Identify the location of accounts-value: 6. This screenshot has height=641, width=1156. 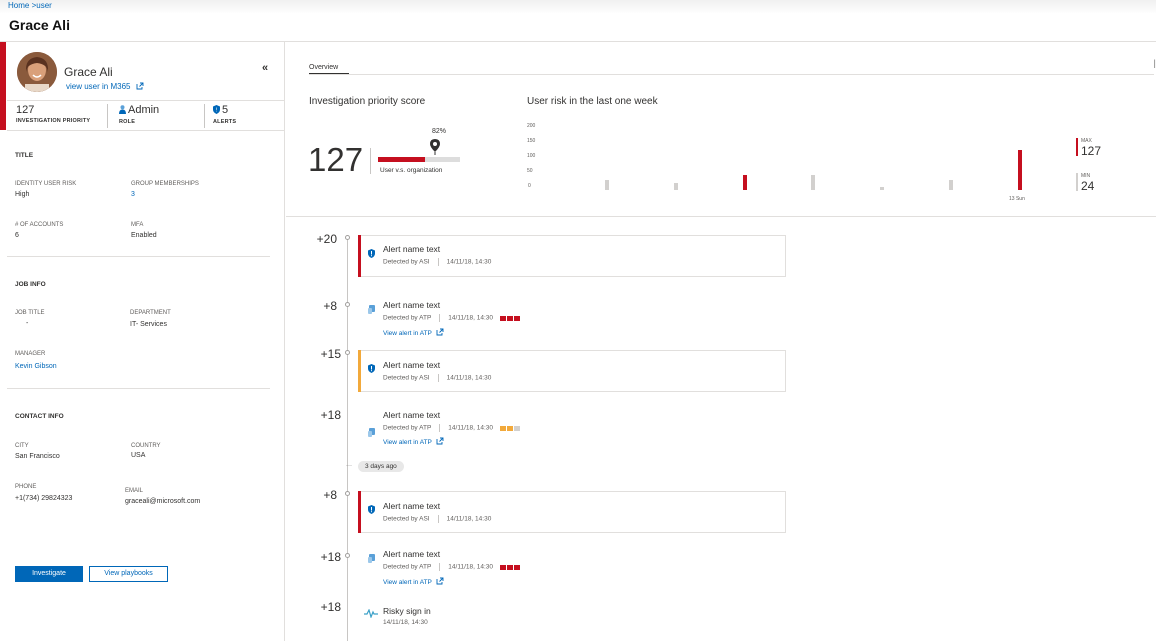
(17, 235).